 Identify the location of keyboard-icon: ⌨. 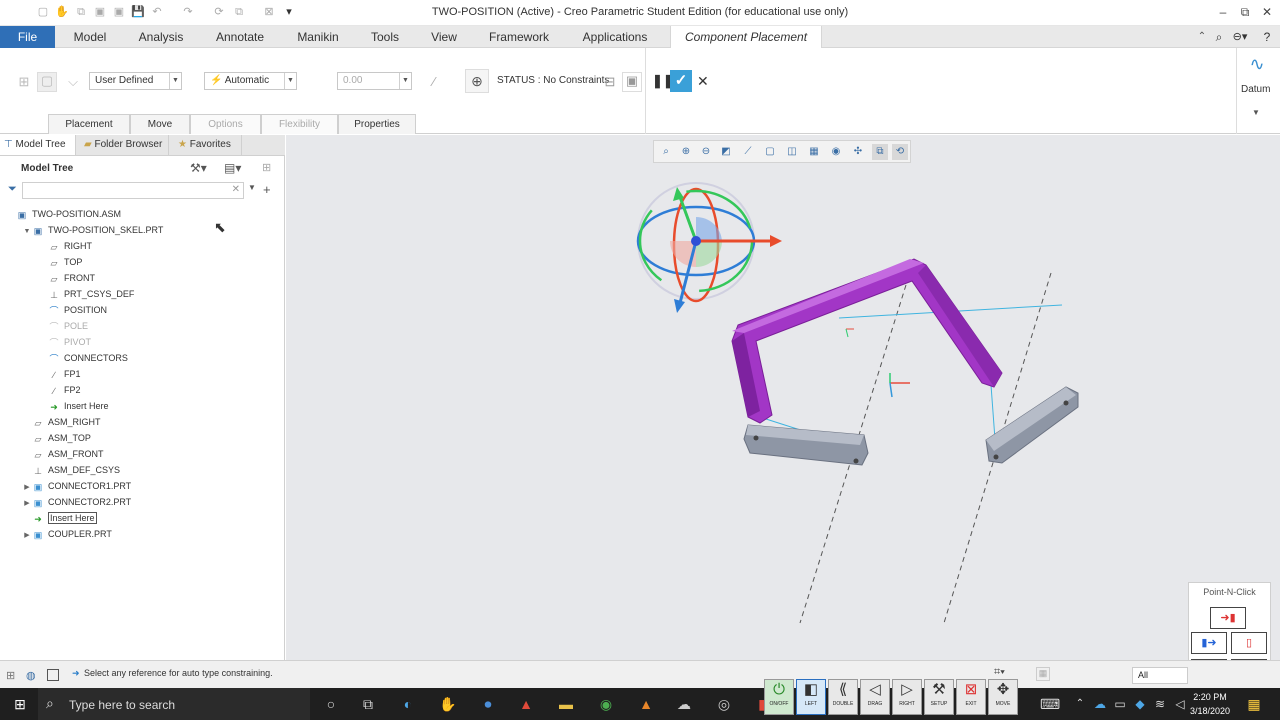
(1050, 704).